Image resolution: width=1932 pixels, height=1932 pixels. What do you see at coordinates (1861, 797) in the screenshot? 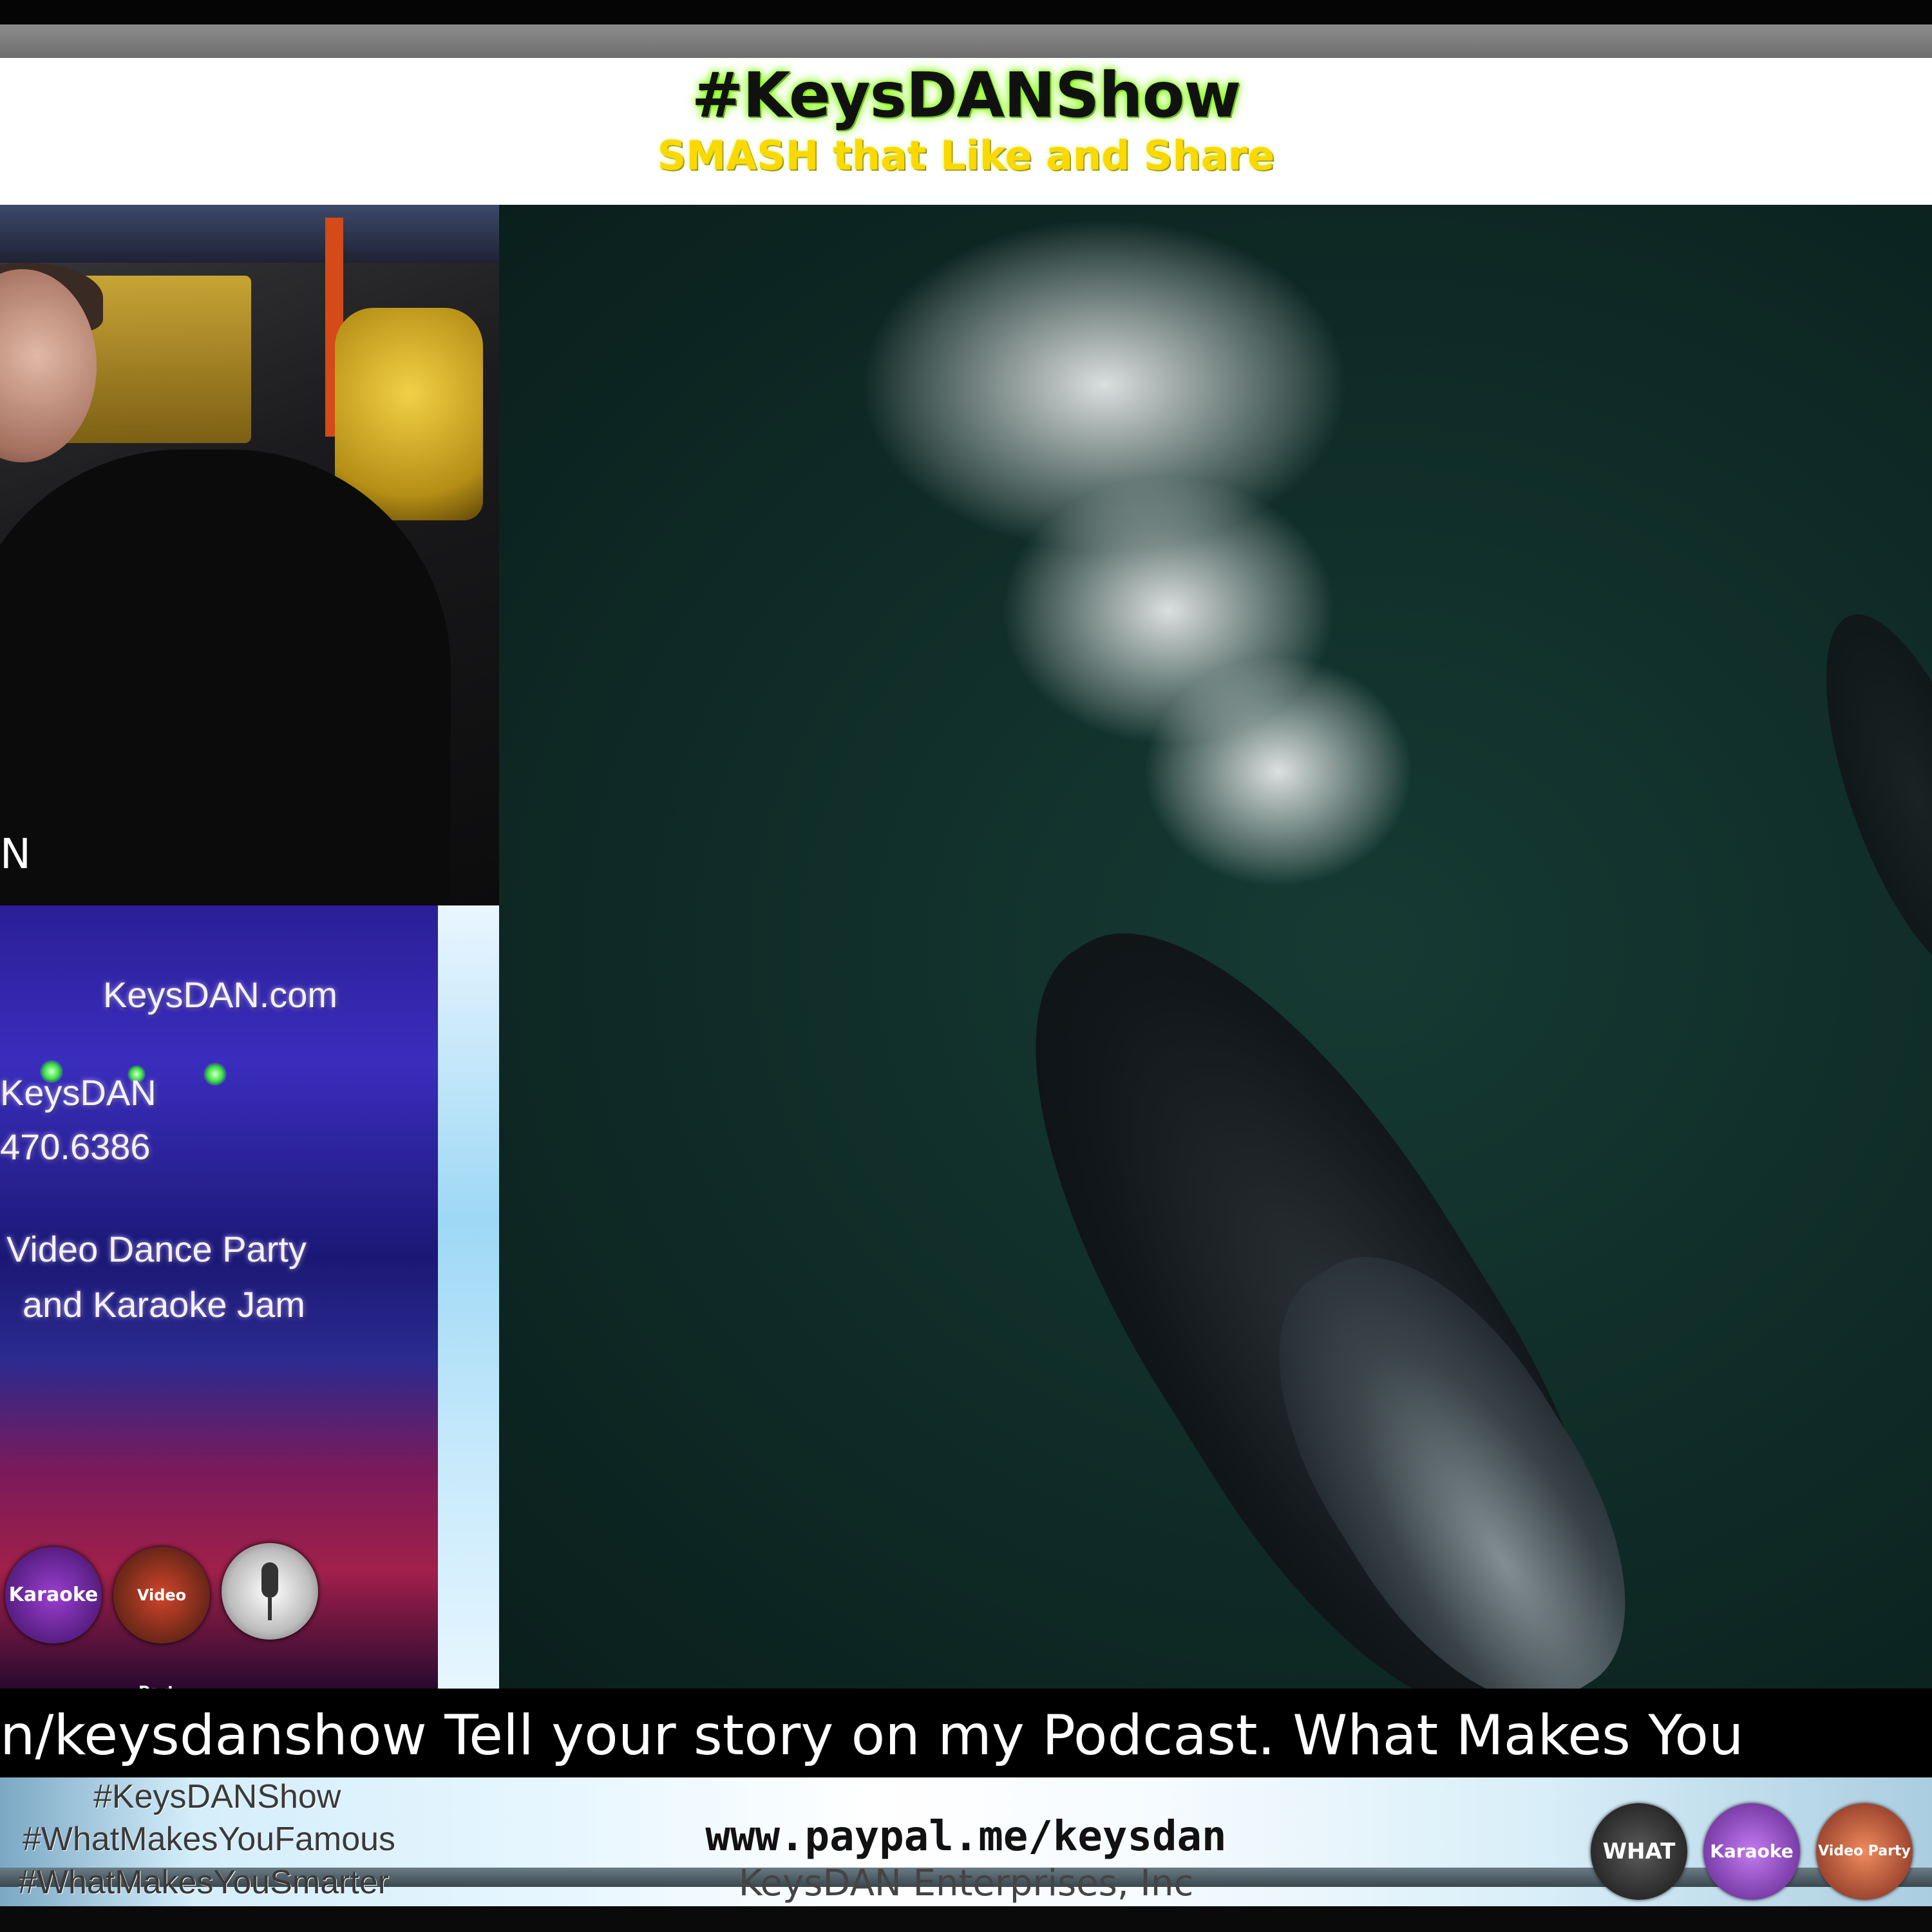
I see `second-whale` at bounding box center [1861, 797].